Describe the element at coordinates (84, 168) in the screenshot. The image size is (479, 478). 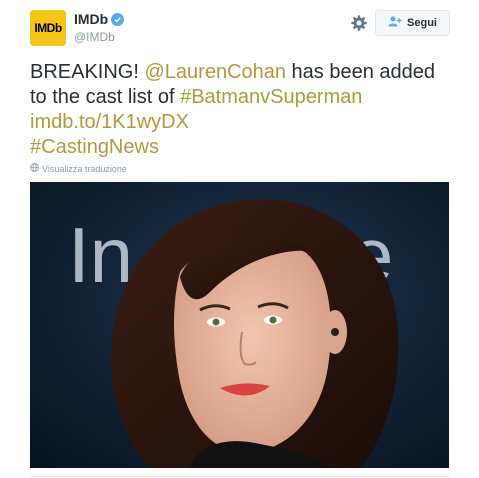
I see `translate-label: Visualizza traduzione` at that location.